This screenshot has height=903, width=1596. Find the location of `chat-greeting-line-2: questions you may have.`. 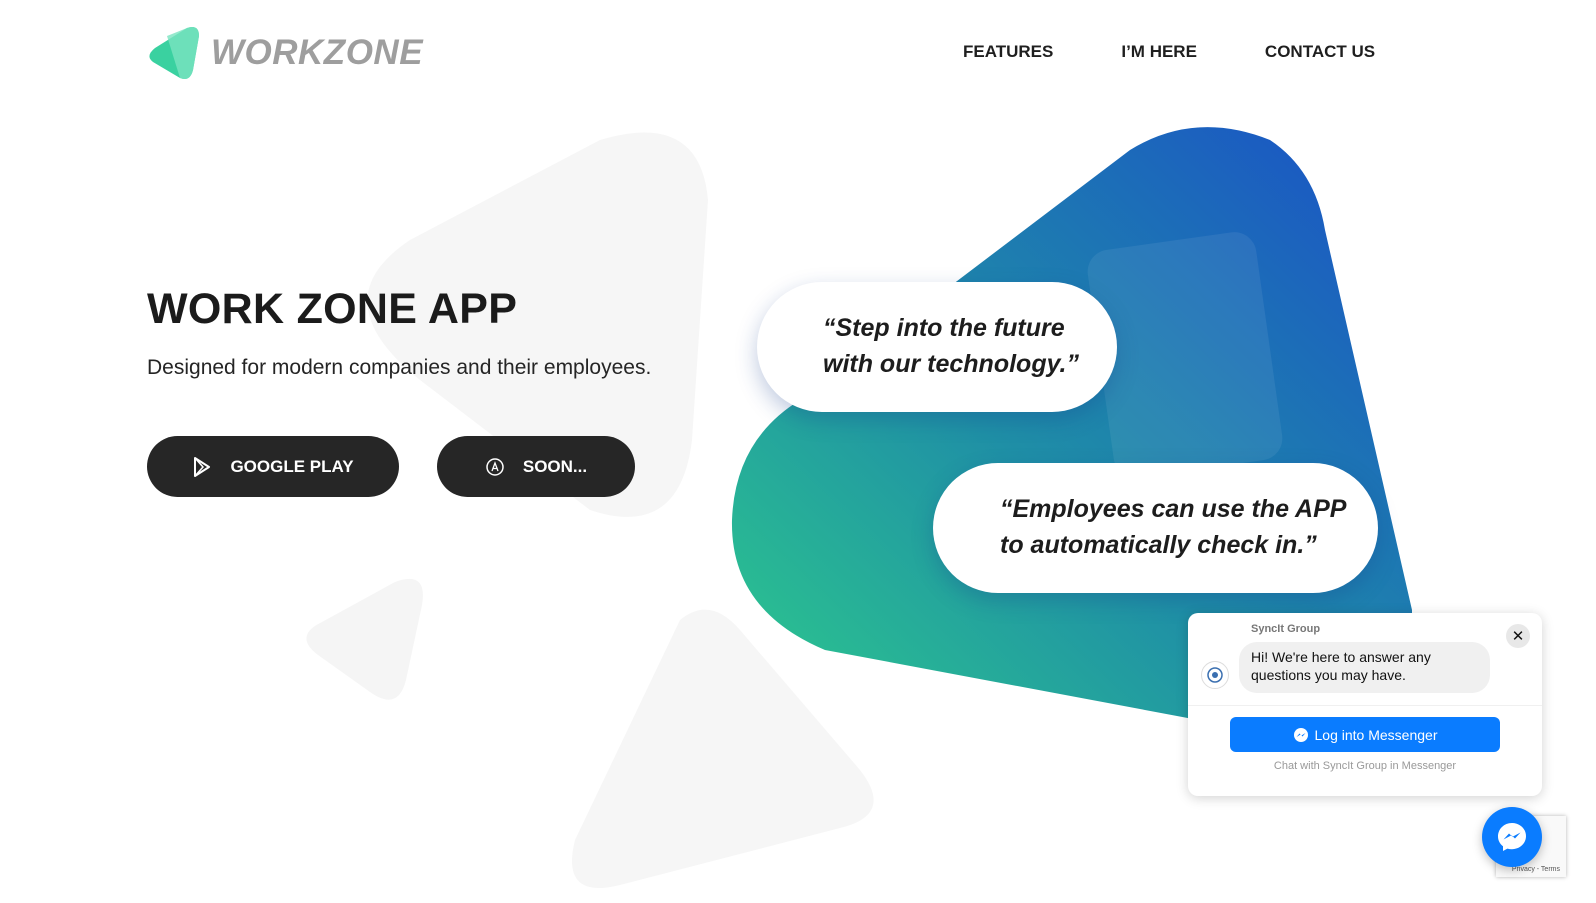

chat-greeting-line-2: questions you may have. is located at coordinates (1328, 675).